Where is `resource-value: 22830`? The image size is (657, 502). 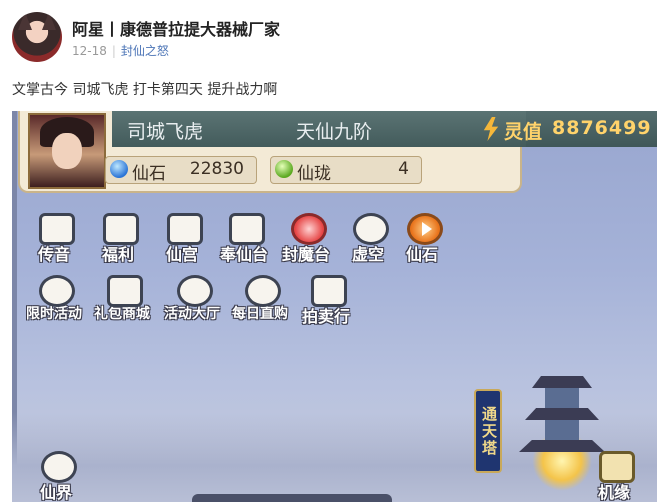 resource-value: 22830 is located at coordinates (216, 169).